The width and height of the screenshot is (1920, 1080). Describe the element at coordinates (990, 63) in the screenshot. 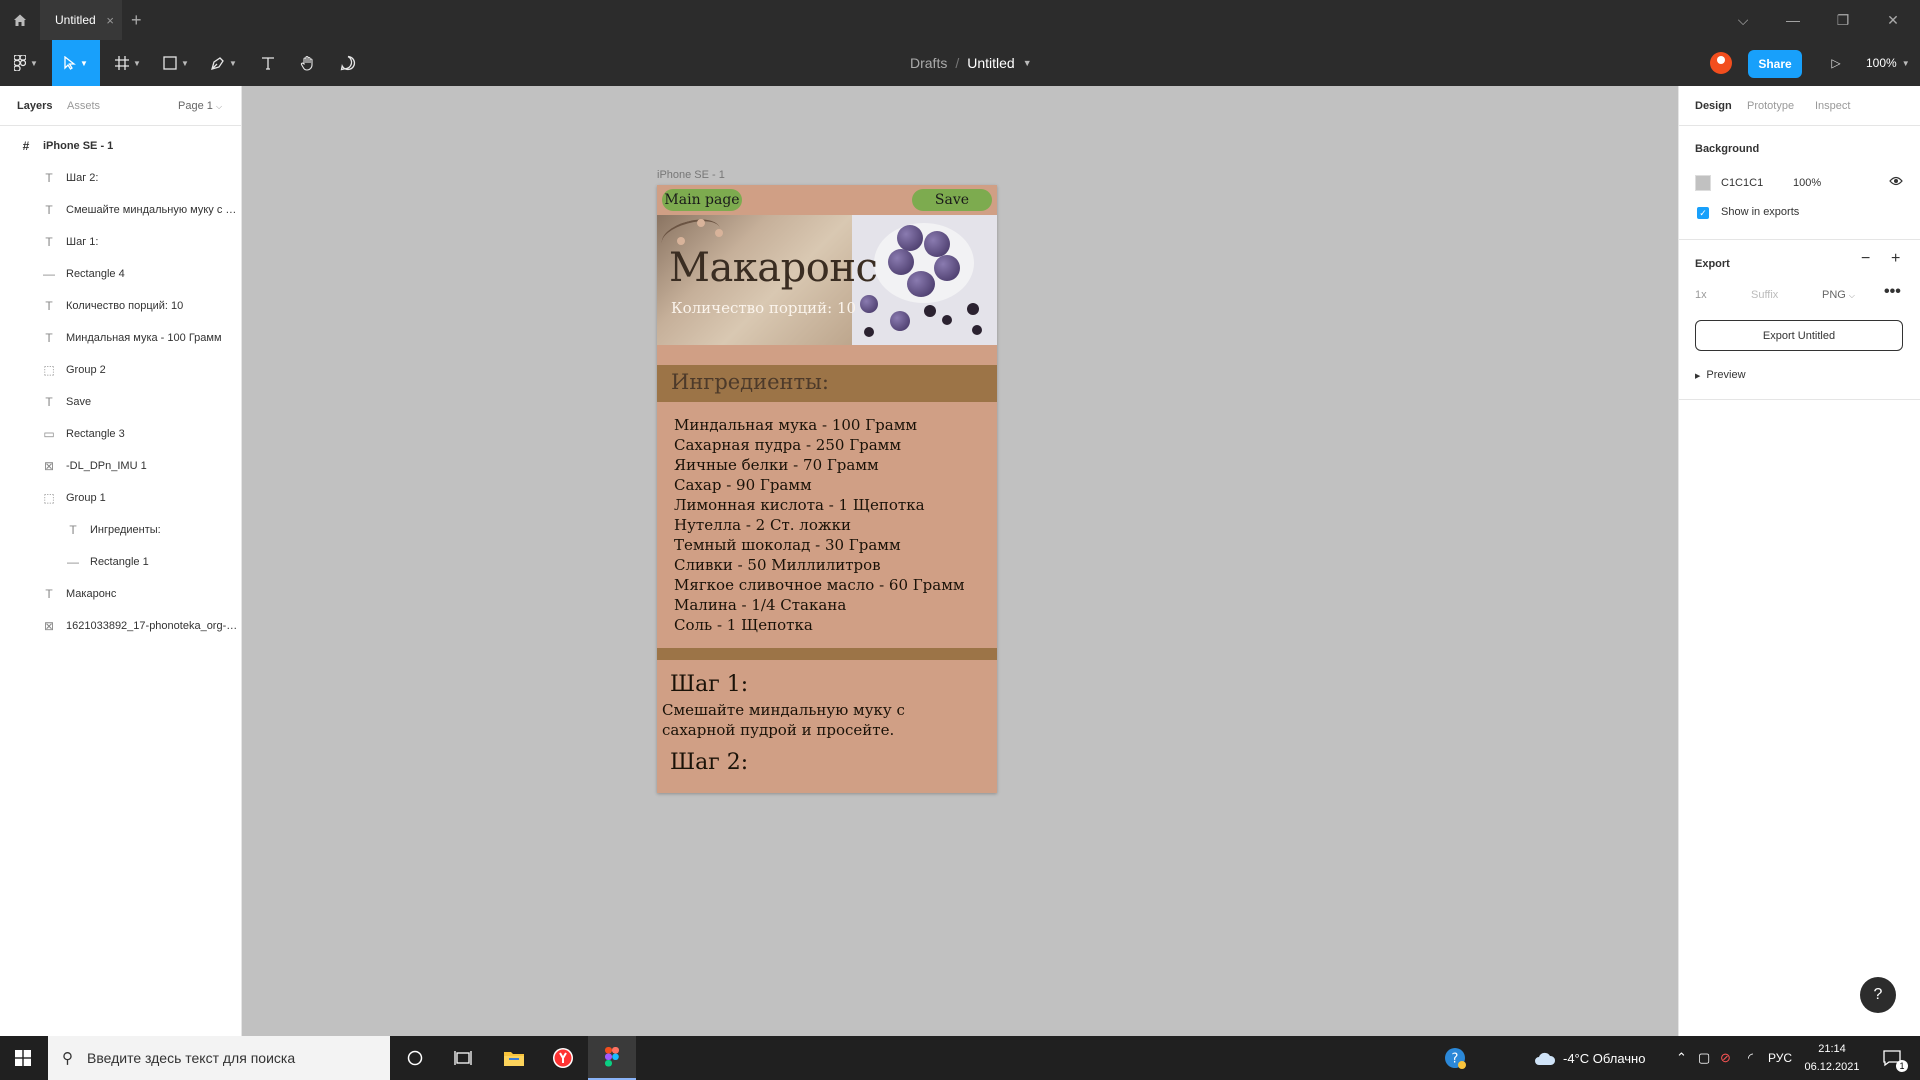

I see `file-name: Untitled` at that location.